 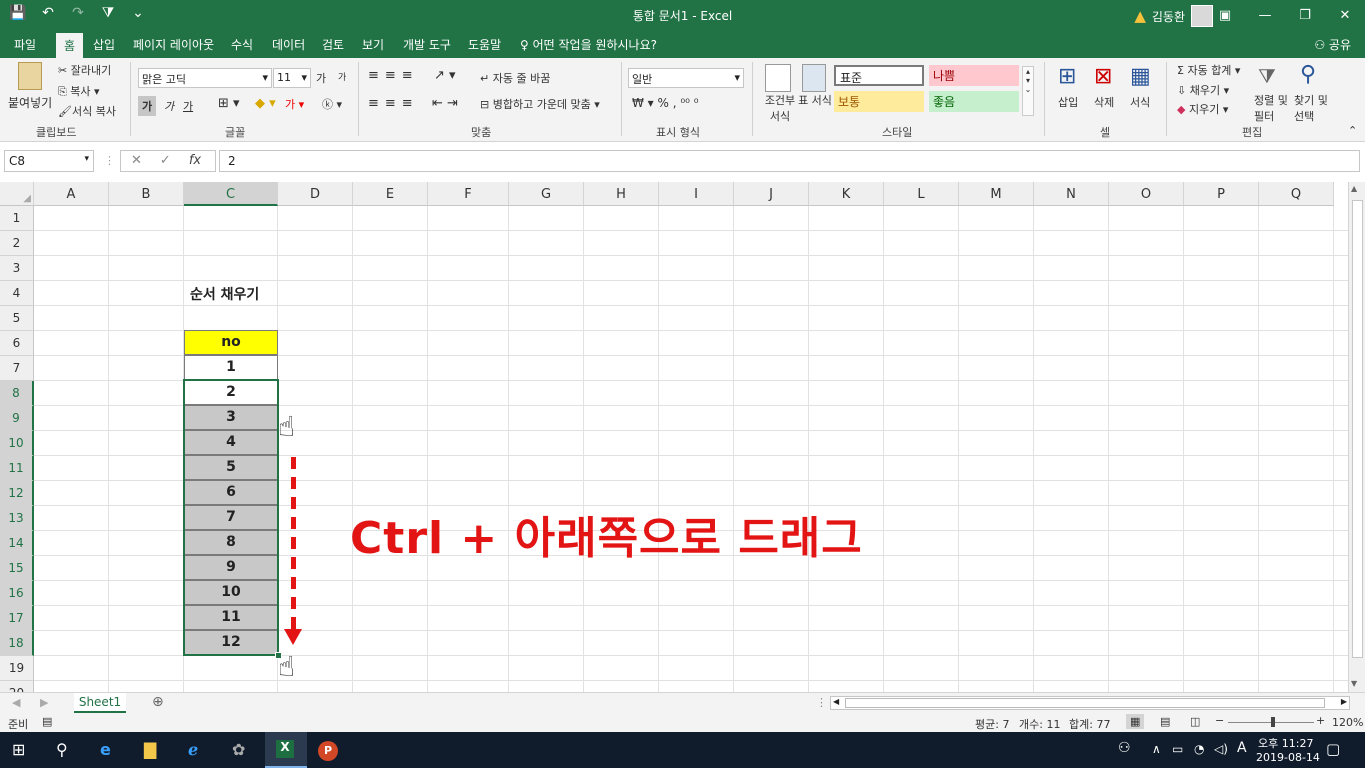 I want to click on row-header-1: 1, so click(x=17, y=218).